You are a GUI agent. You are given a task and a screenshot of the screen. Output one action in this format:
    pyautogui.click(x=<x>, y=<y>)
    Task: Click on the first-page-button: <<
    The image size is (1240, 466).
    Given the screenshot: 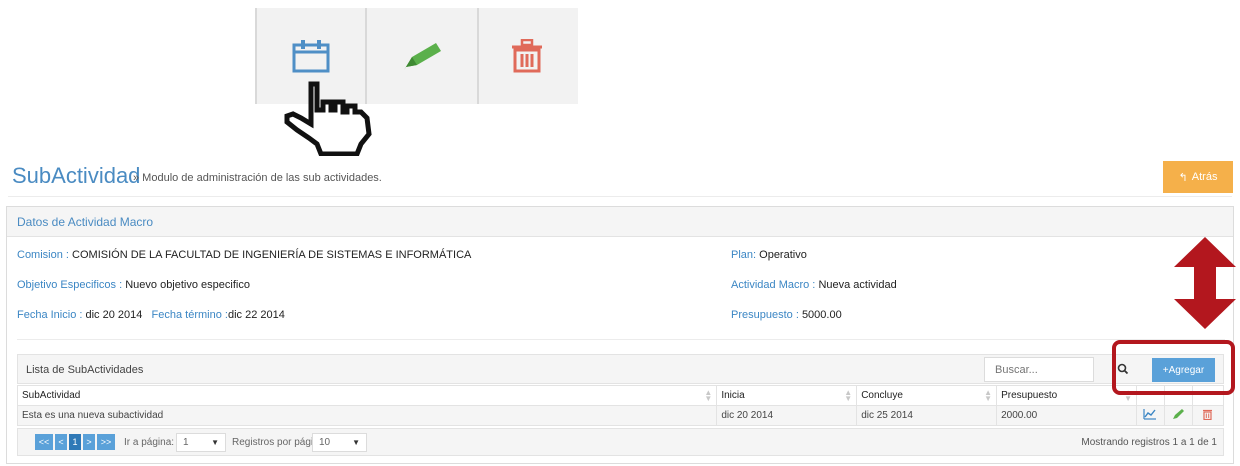 What is the action you would take?
    pyautogui.click(x=44, y=442)
    